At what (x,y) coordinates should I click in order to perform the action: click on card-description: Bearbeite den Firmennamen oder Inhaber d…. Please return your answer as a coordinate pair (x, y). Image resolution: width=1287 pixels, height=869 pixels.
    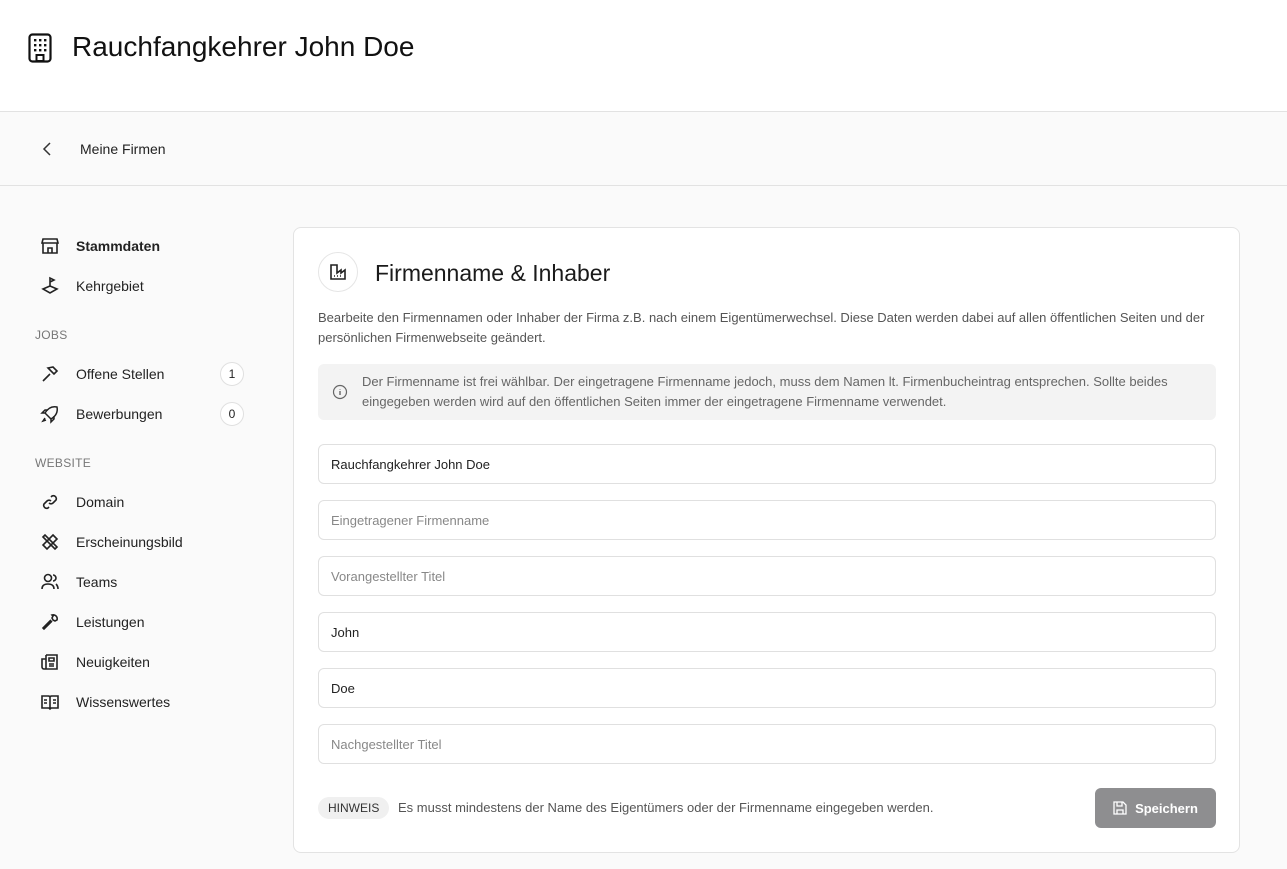
    Looking at the image, I should click on (761, 327).